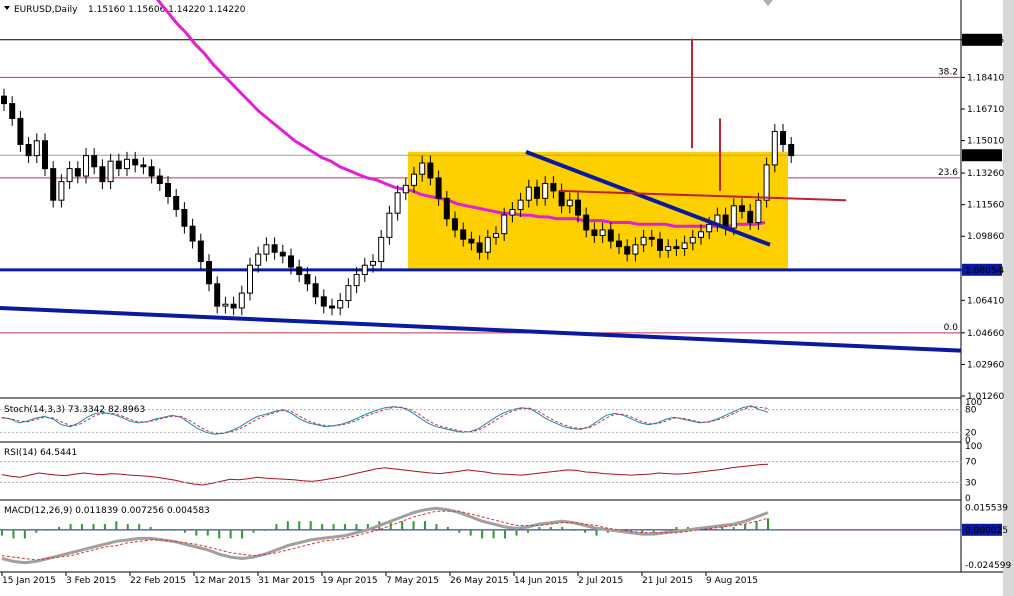 Image resolution: width=1014 pixels, height=596 pixels. Describe the element at coordinates (541, 581) in the screenshot. I see `time-tick-label: 14 Jun 2015` at that location.